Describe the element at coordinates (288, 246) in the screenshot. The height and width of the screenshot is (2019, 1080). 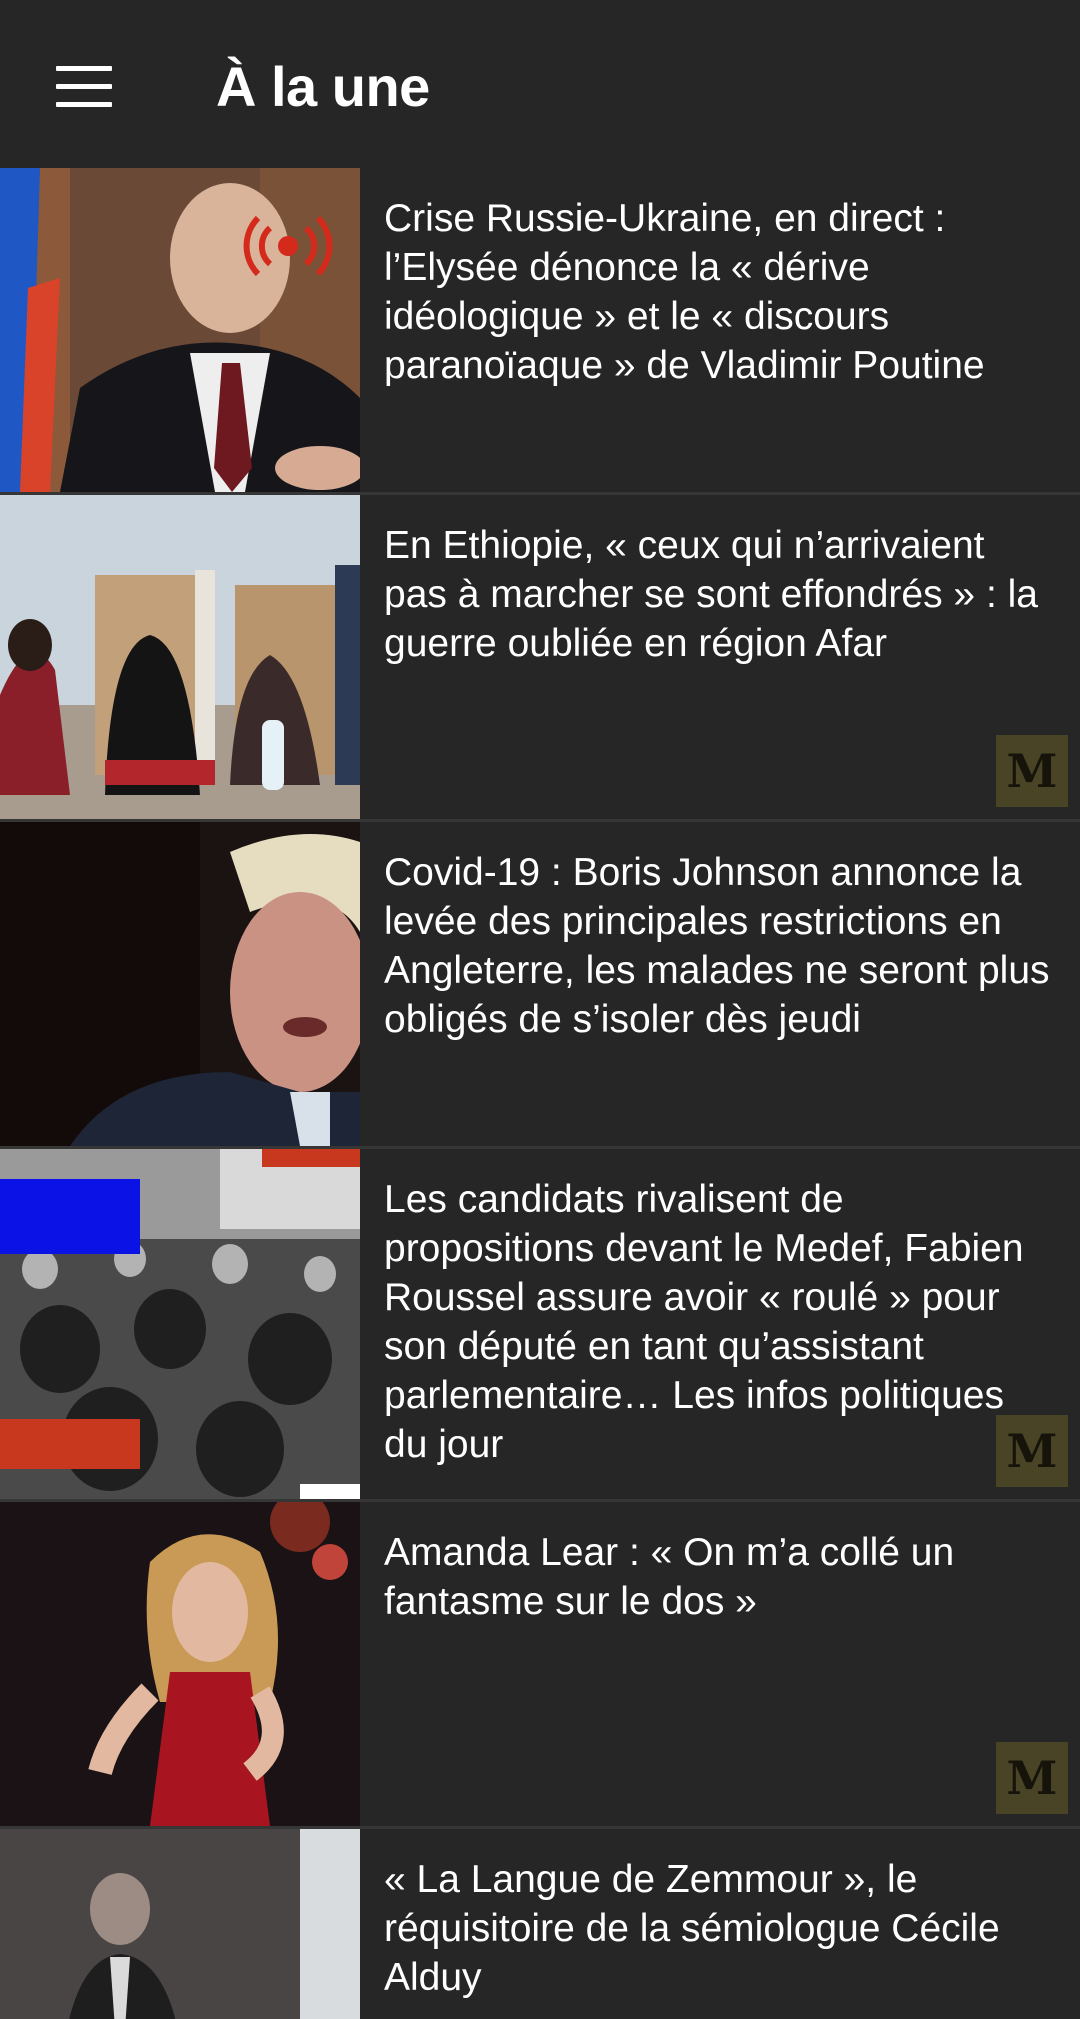
I see `live-broadcast-icon` at that location.